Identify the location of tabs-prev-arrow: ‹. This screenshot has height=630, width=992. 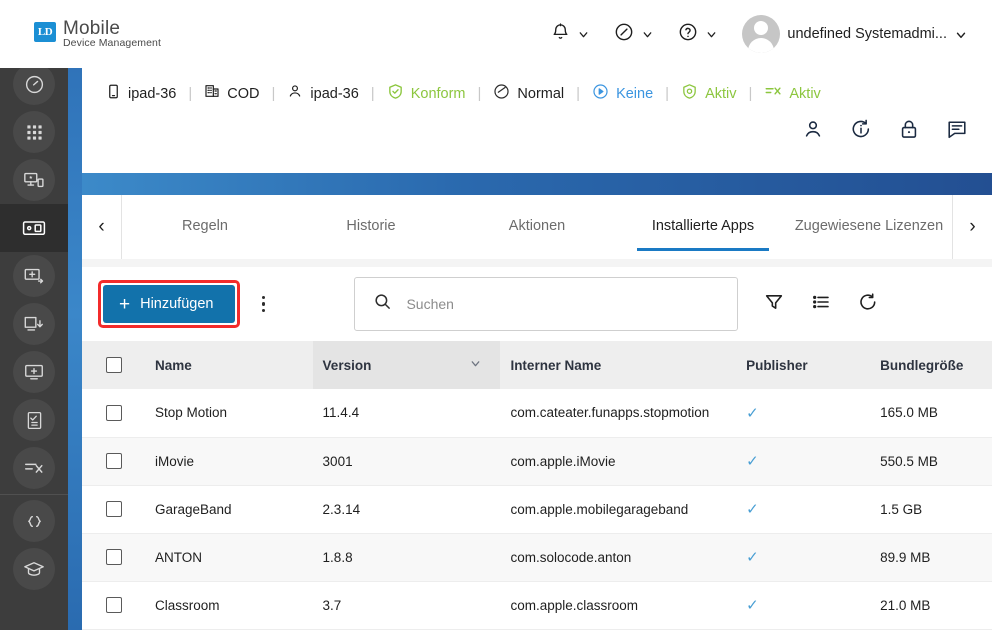
(102, 227).